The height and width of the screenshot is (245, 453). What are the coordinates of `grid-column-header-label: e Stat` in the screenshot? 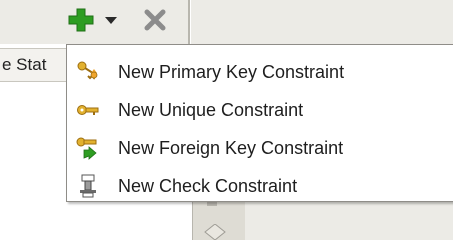 It's located at (24, 64).